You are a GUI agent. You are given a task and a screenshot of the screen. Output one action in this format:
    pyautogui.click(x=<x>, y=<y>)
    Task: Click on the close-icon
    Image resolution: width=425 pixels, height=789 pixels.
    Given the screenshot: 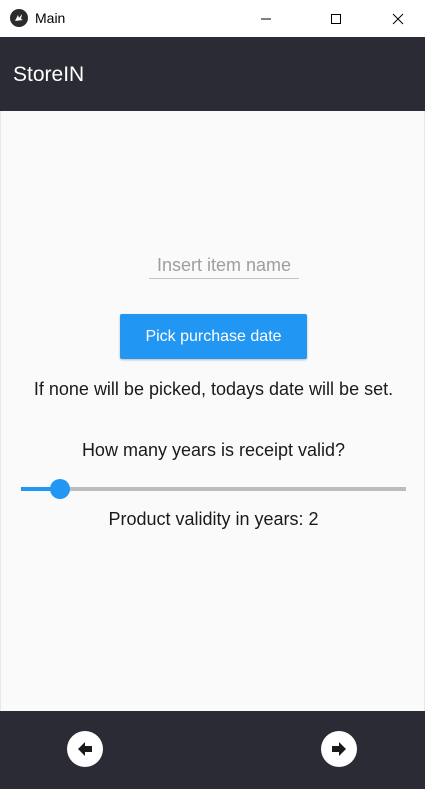 What is the action you would take?
    pyautogui.click(x=398, y=18)
    